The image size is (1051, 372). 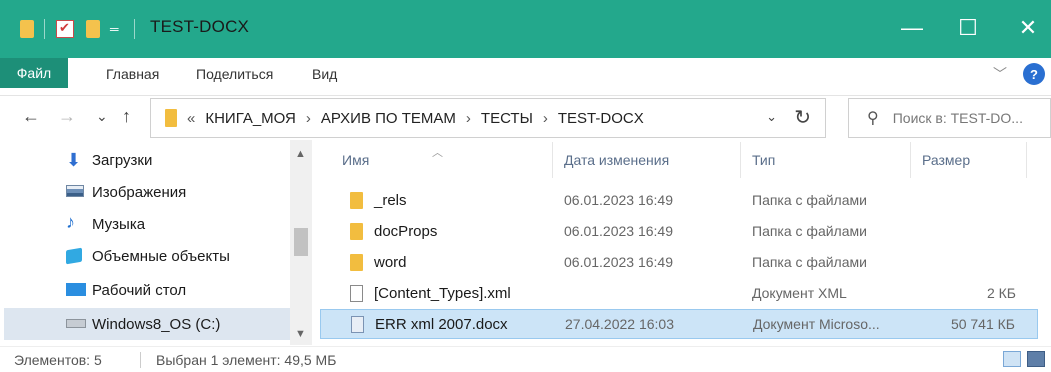 I want to click on sidebar-item-label: Рабочий стол, so click(x=139, y=290).